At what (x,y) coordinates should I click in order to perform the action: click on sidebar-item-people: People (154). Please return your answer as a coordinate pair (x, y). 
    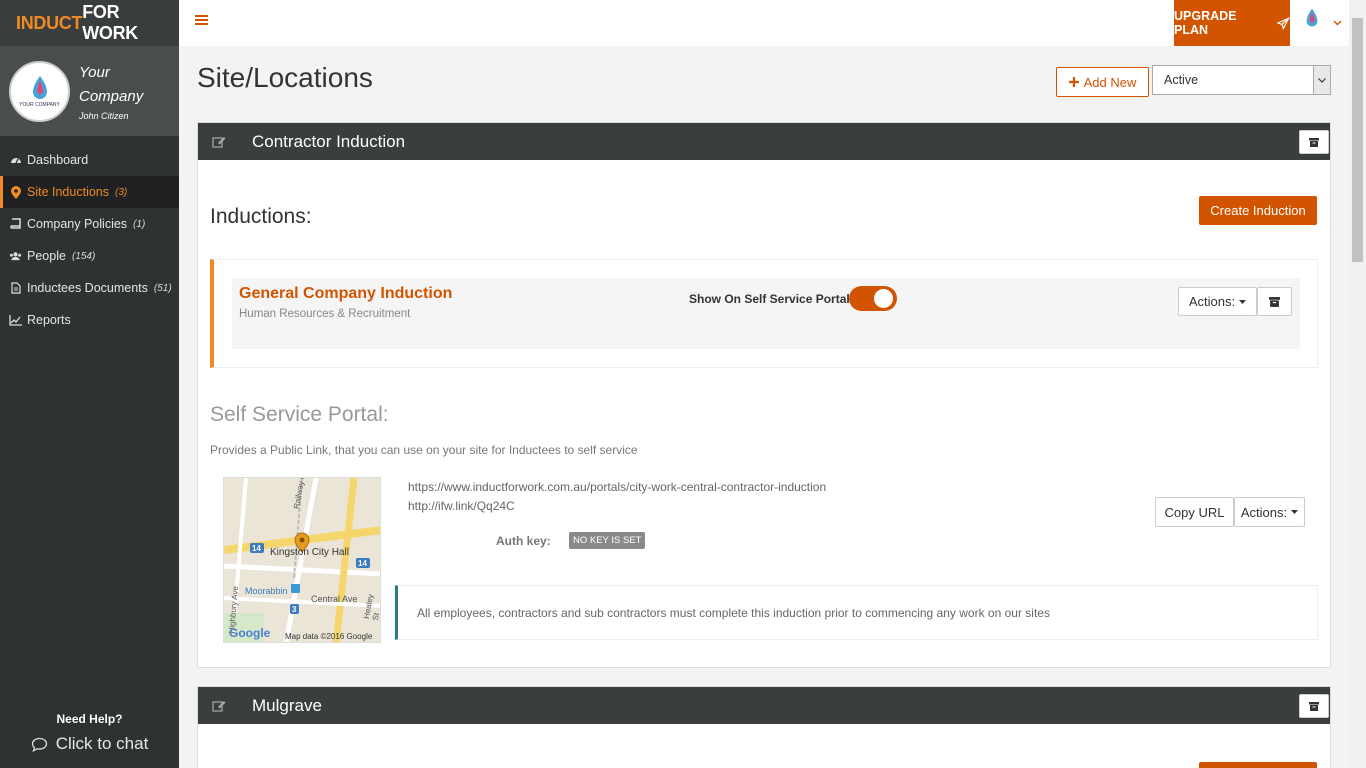
    Looking at the image, I should click on (89, 256).